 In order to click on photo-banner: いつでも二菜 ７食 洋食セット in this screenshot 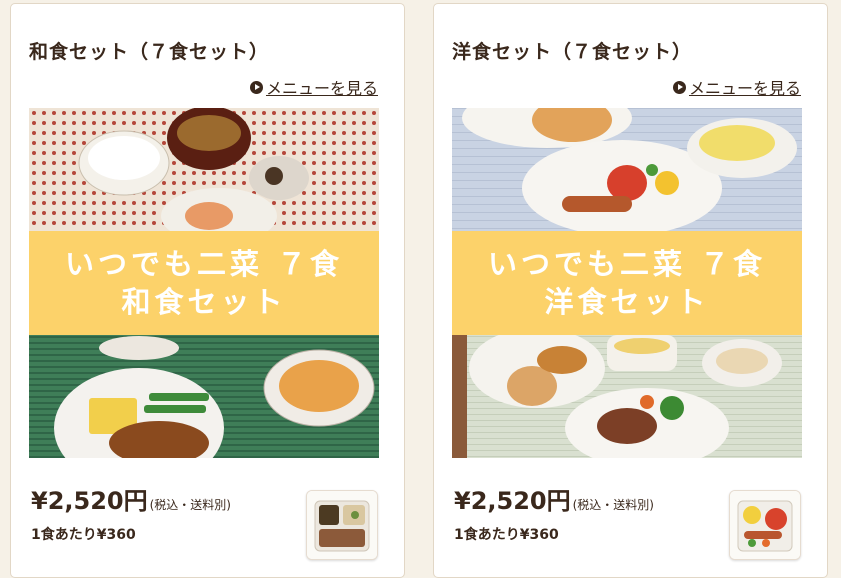, I will do `click(627, 283)`.